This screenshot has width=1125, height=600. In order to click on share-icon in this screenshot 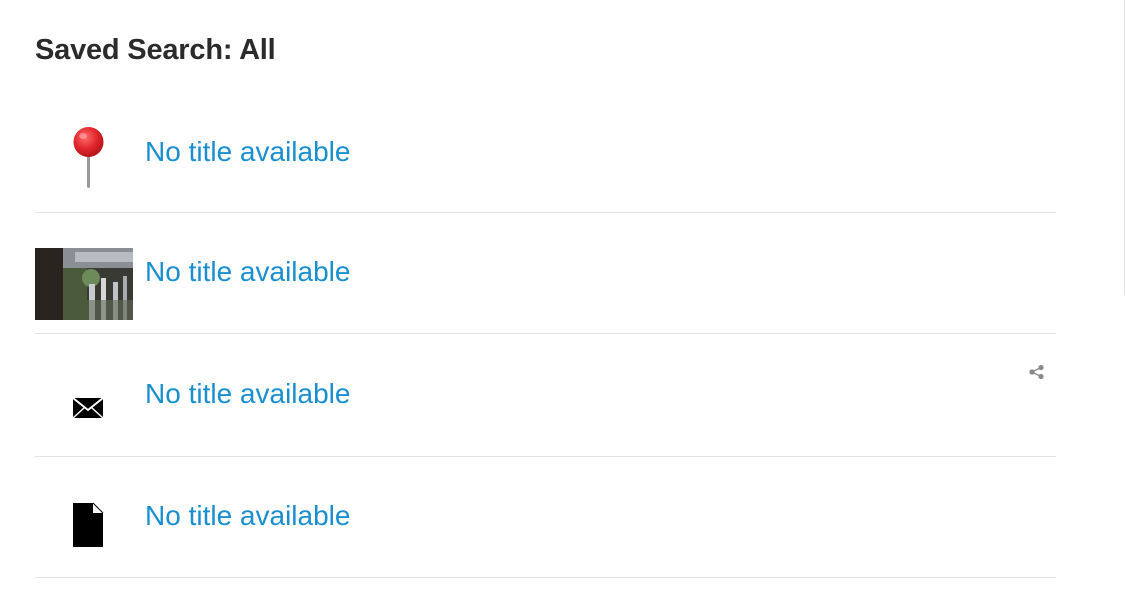, I will do `click(1037, 372)`.